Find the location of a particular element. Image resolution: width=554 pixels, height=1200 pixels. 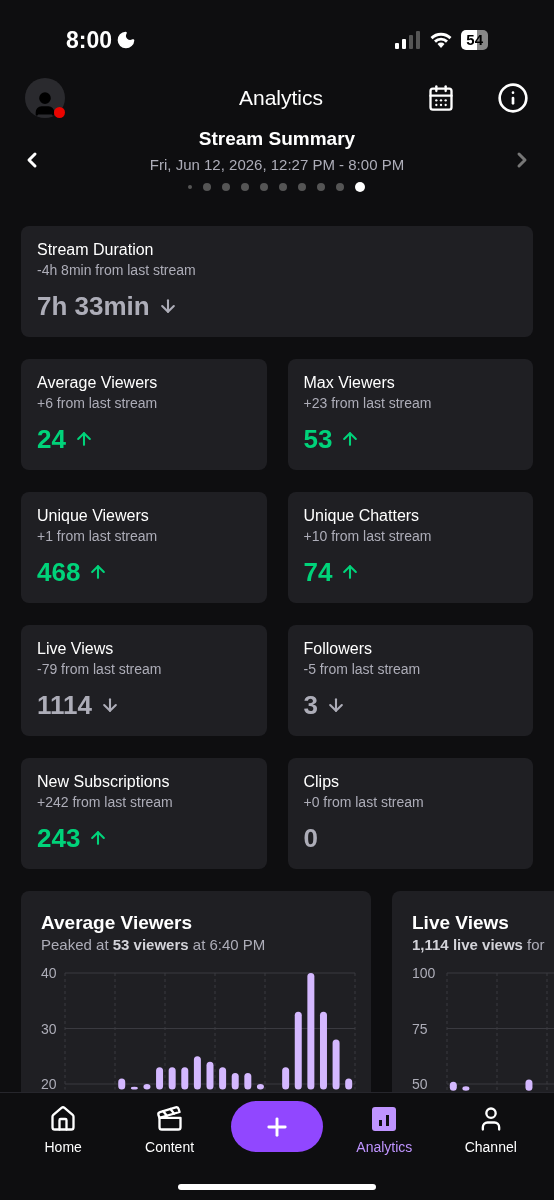

stat-comparison: -5 from last stream is located at coordinates (362, 669).